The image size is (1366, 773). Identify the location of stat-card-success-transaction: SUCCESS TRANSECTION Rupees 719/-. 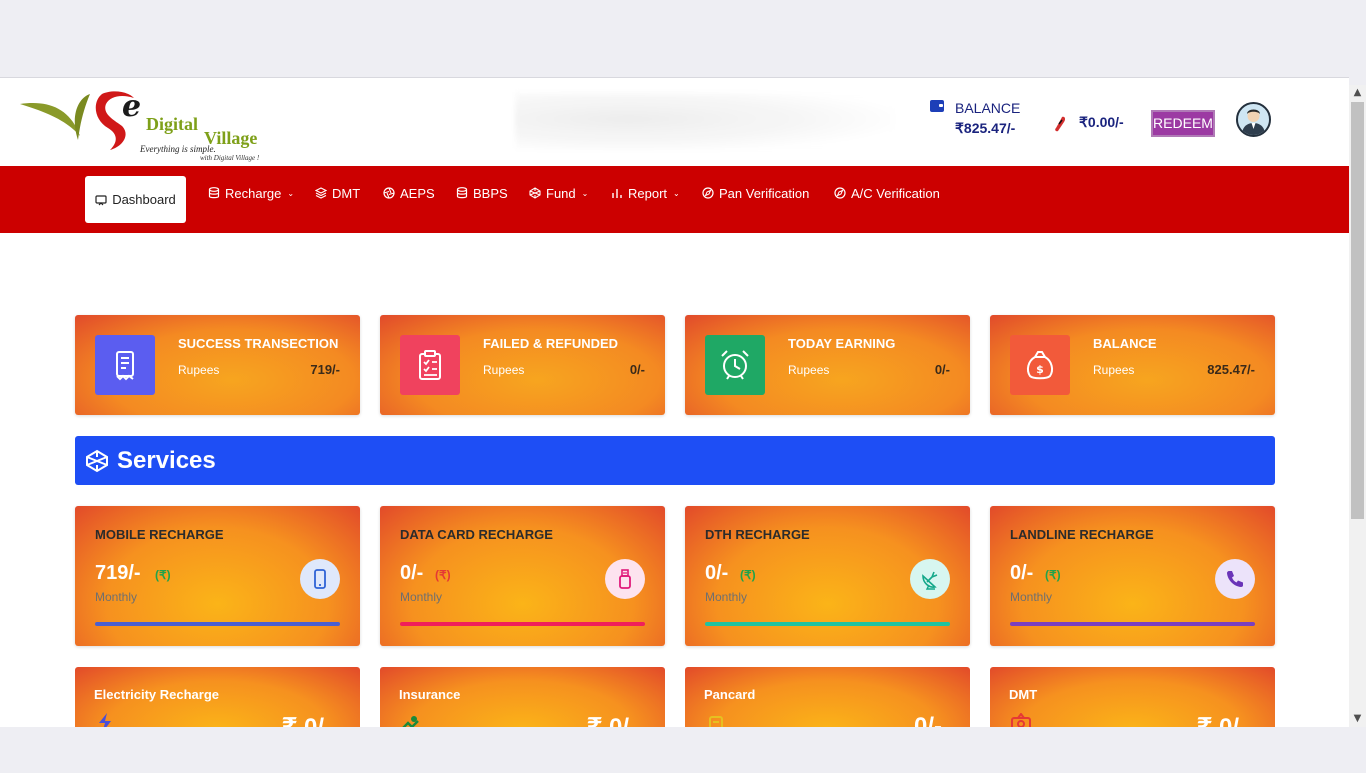
(217, 365).